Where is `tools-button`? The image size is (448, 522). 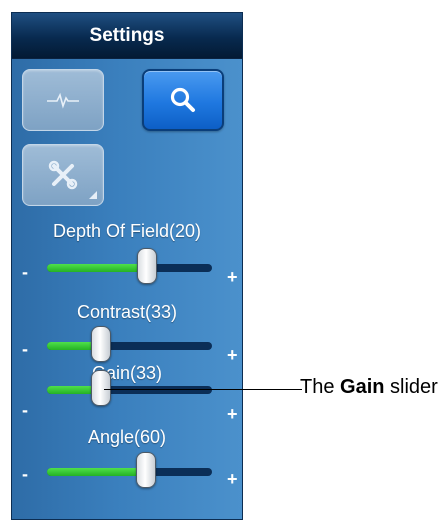 tools-button is located at coordinates (63, 175).